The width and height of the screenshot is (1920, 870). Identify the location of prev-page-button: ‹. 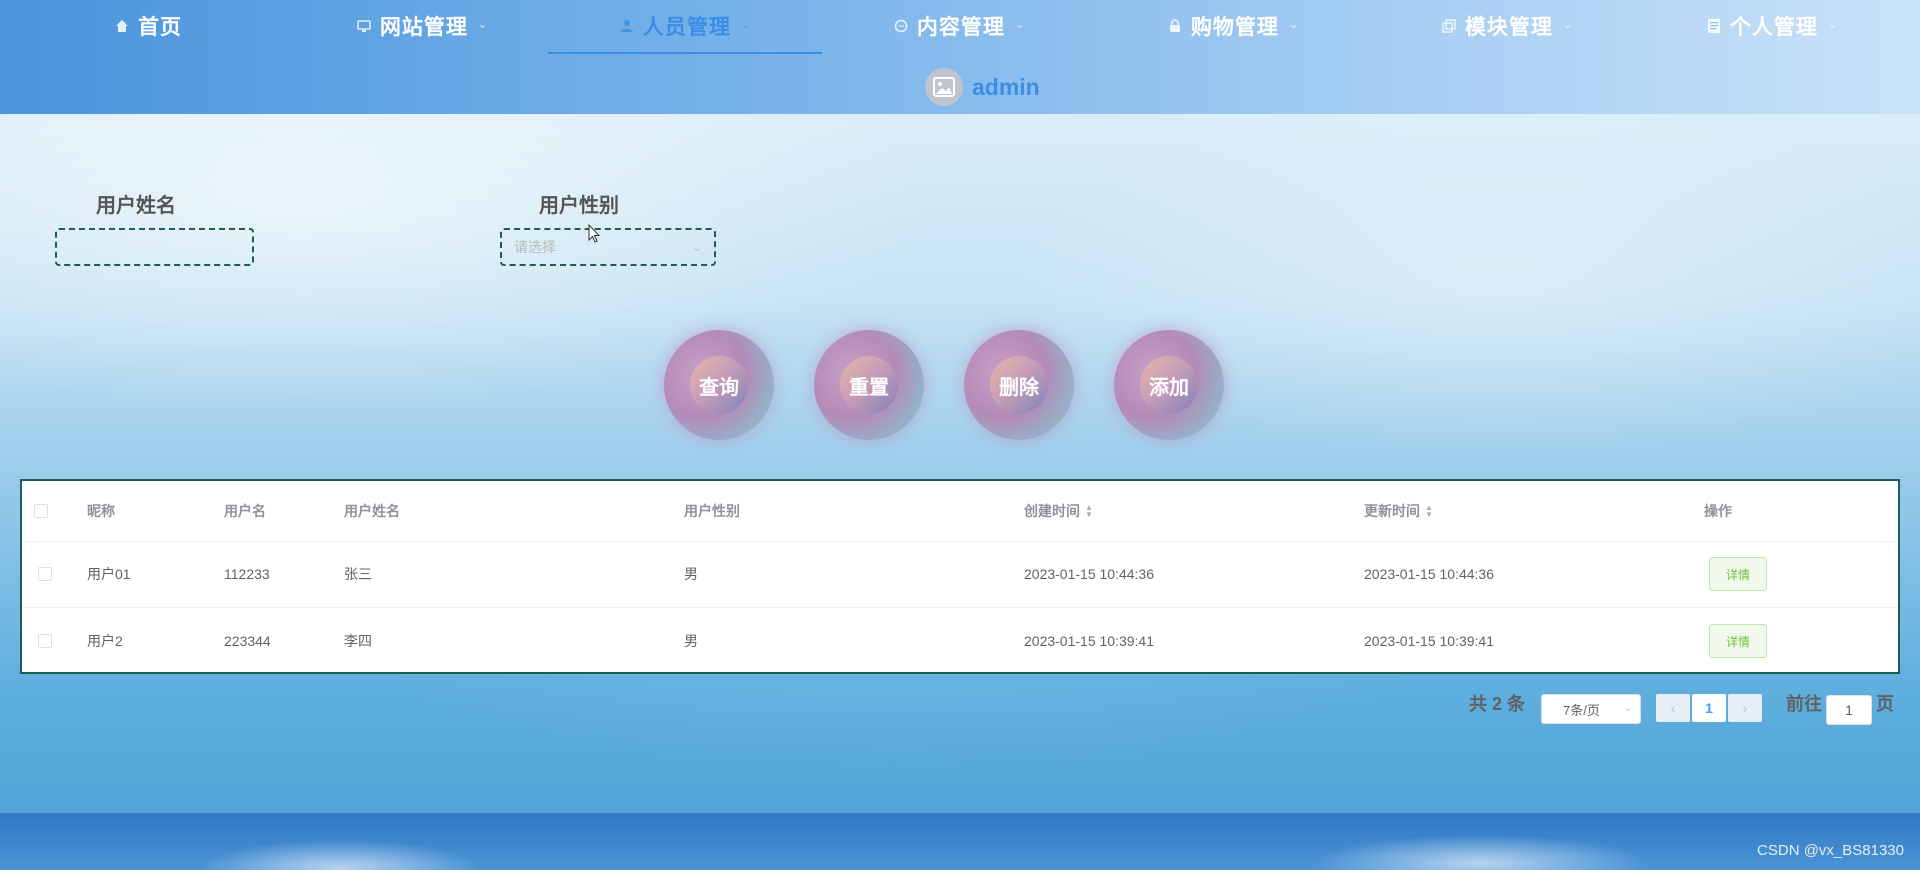
(1673, 708).